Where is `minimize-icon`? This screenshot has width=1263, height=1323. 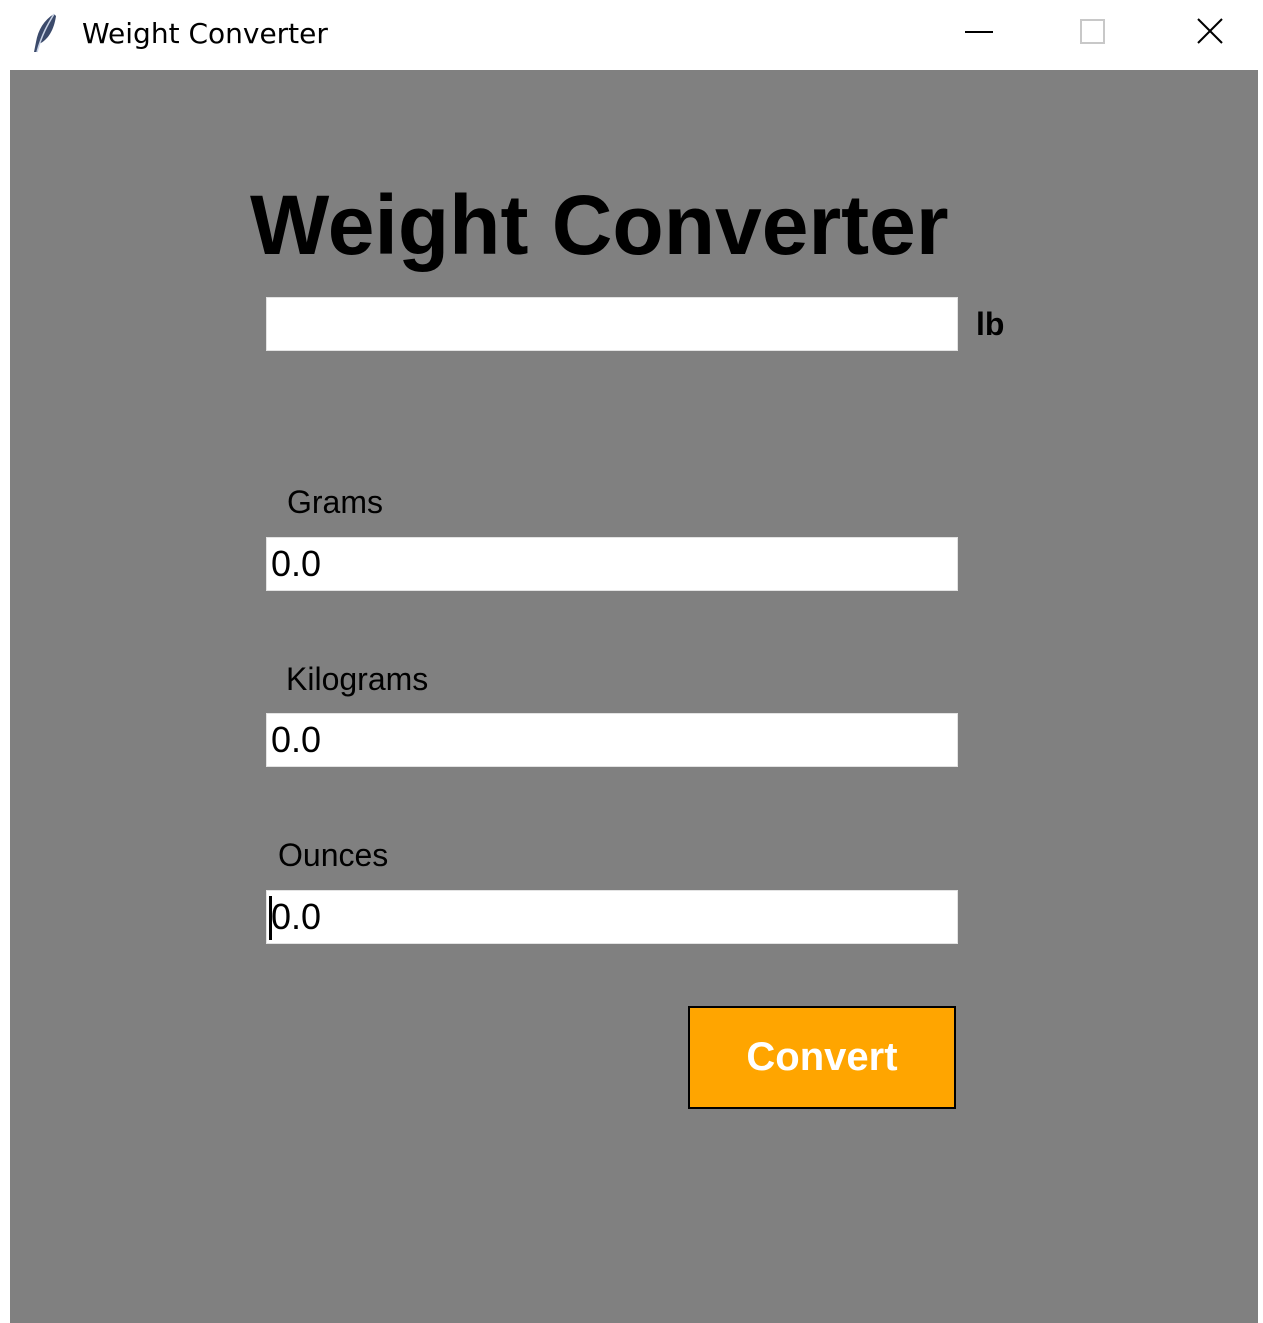 minimize-icon is located at coordinates (979, 32).